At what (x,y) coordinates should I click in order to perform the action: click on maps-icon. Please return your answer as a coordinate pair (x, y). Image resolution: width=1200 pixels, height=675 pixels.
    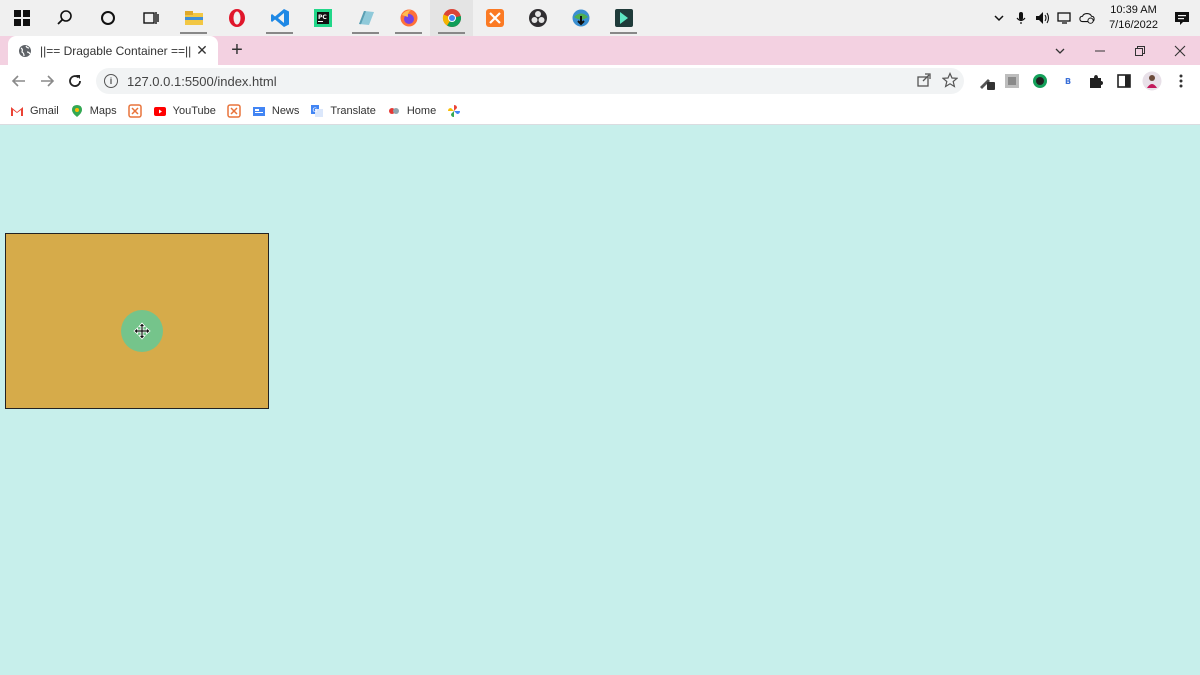
    Looking at the image, I should click on (76, 110).